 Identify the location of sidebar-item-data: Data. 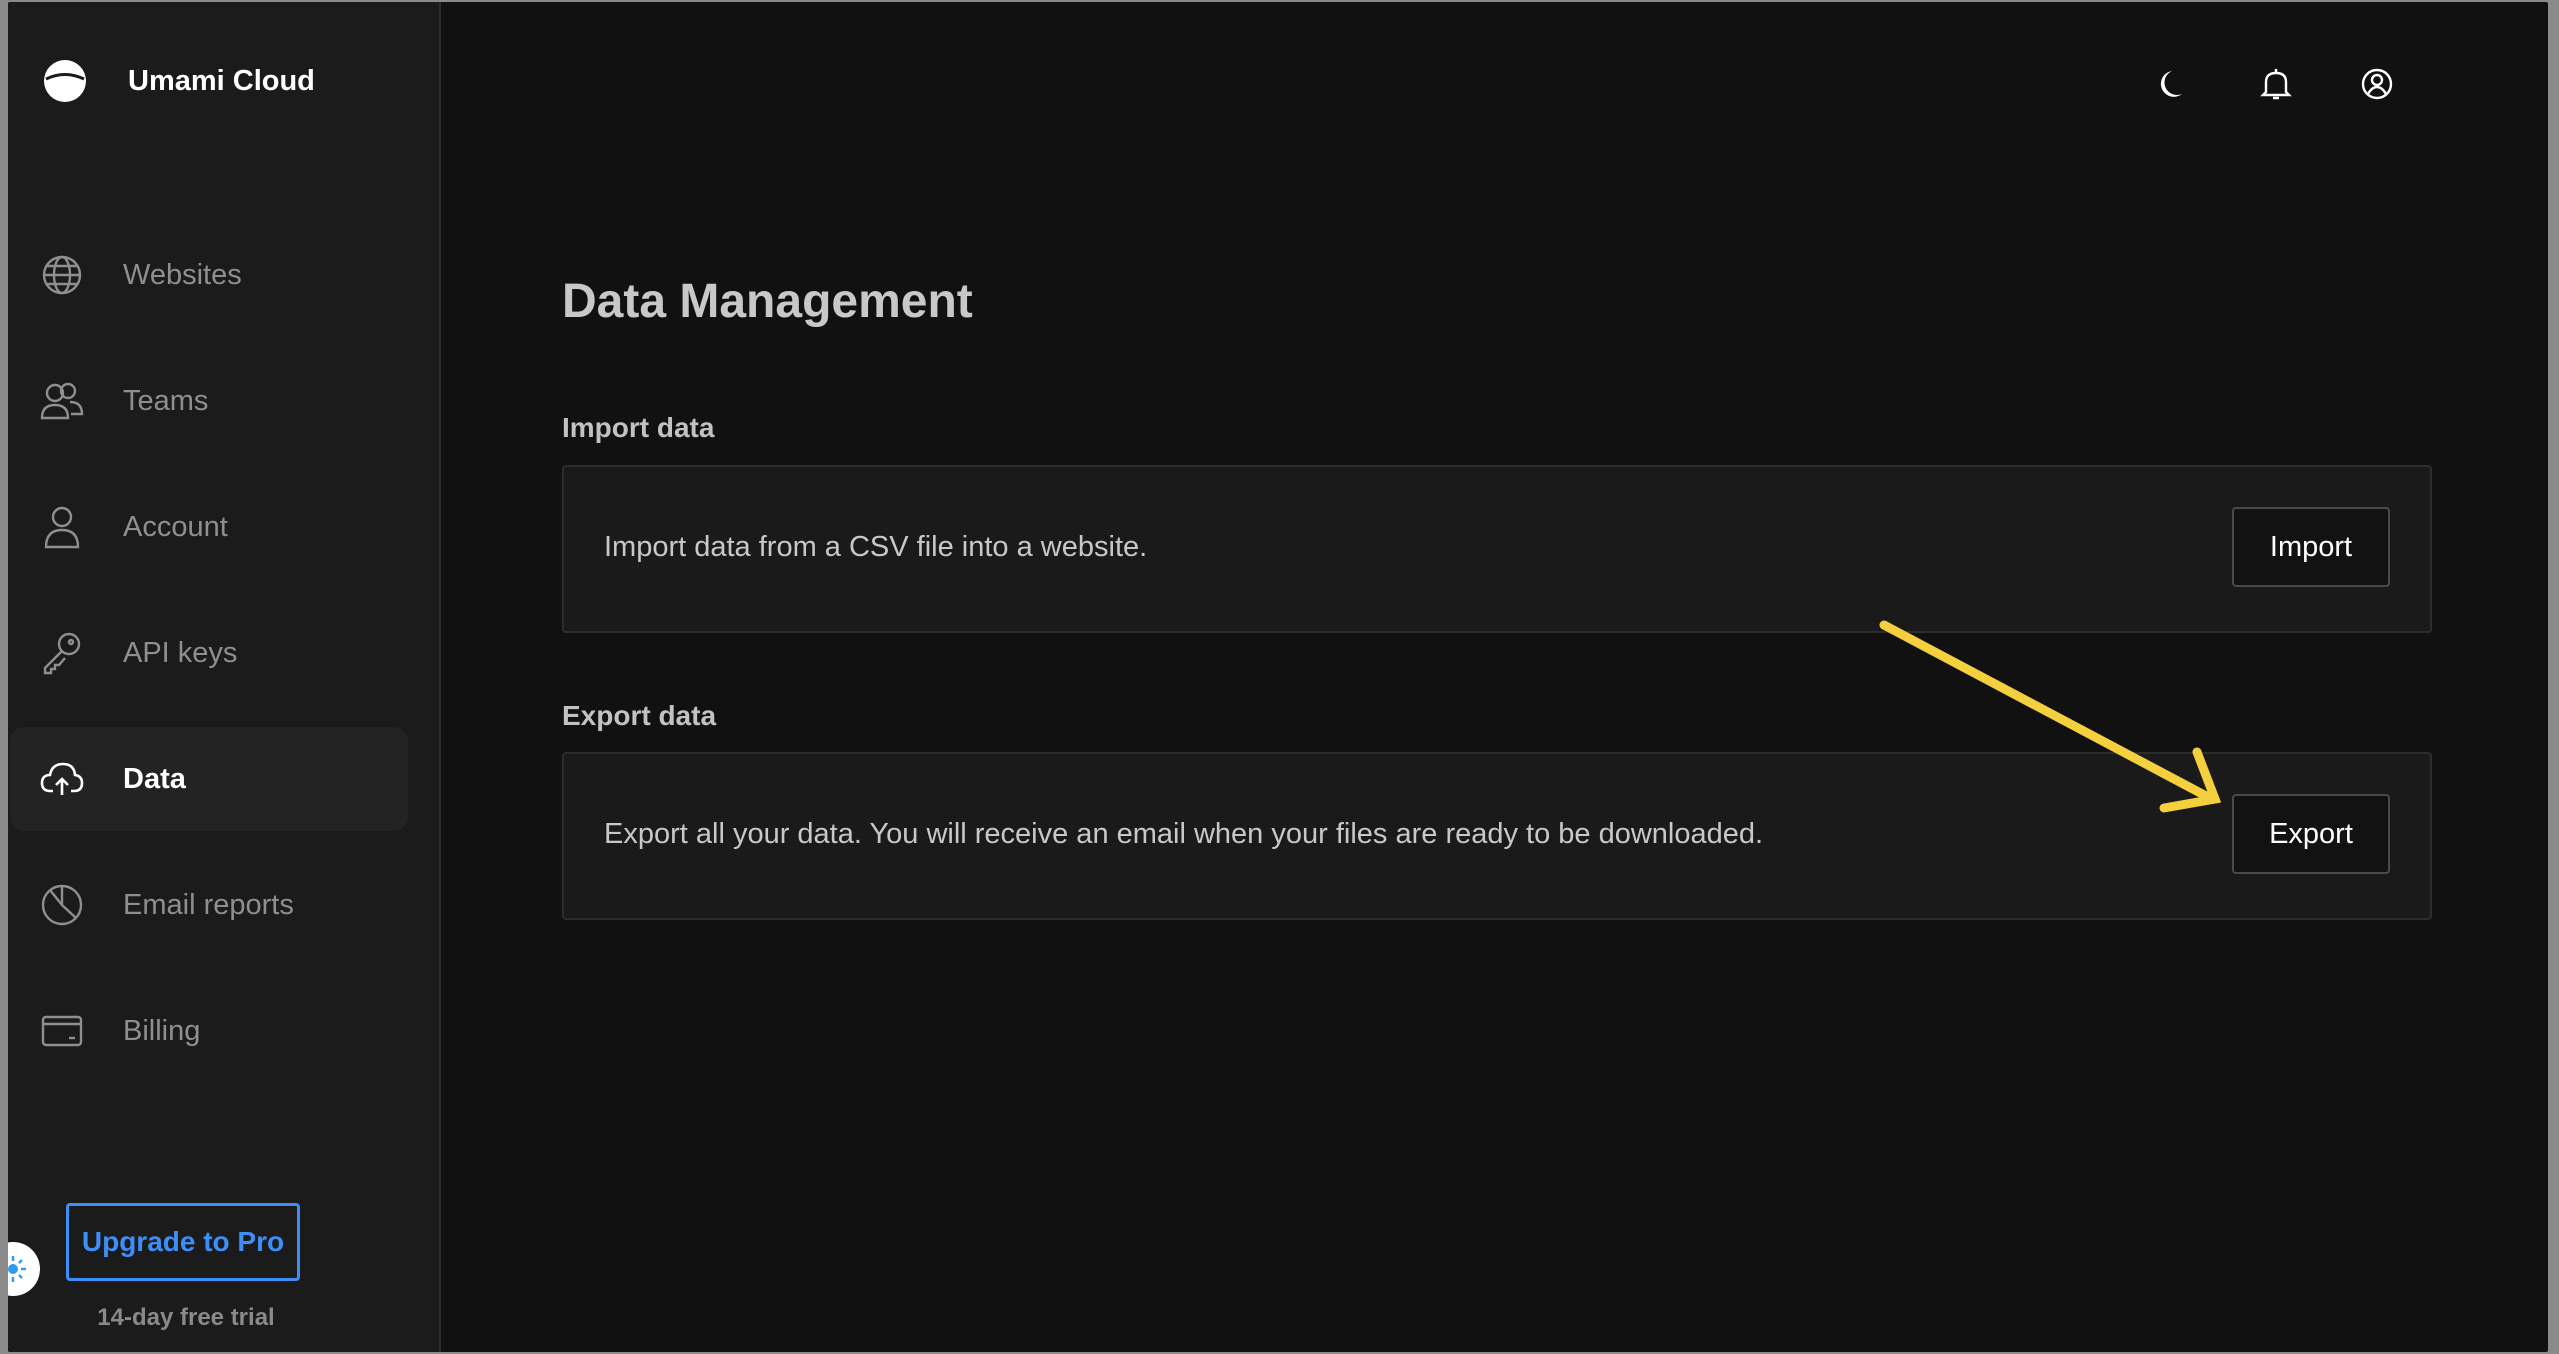
(209, 779).